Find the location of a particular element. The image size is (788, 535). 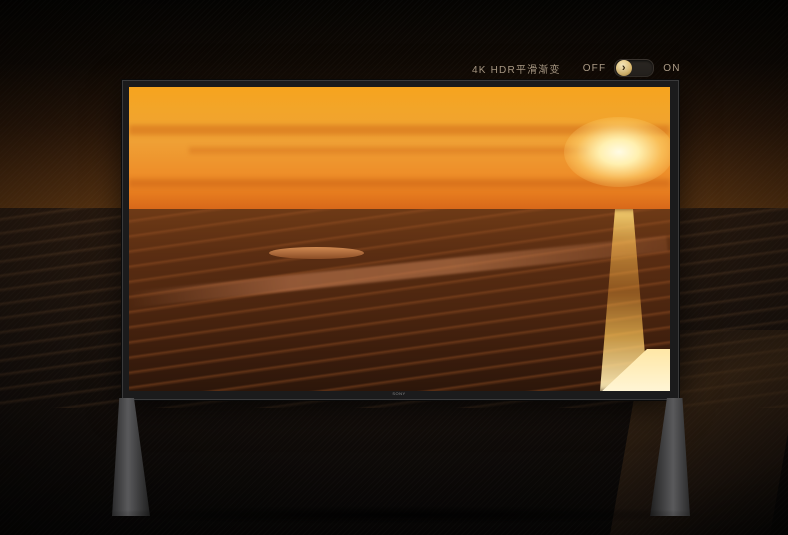

toggle-off-label: OFF is located at coordinates (595, 68).